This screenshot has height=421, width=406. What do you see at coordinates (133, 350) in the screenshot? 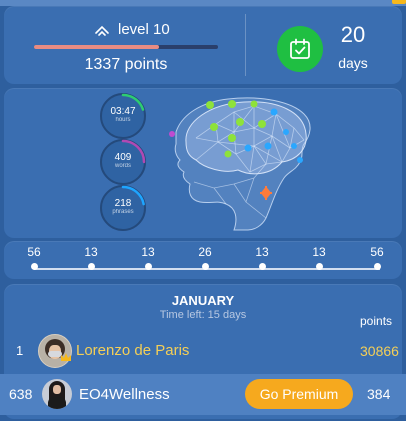
I see `user-name: Lorenzo de Paris` at bounding box center [133, 350].